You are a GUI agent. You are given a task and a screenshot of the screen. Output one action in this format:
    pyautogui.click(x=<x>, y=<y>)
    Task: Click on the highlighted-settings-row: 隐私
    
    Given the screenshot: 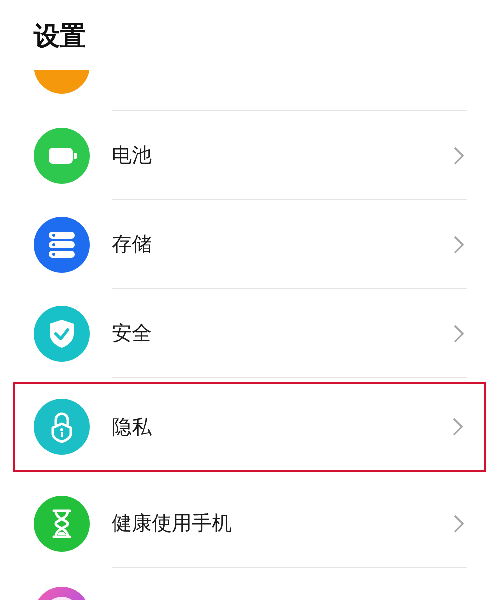 What is the action you would take?
    pyautogui.click(x=249, y=427)
    